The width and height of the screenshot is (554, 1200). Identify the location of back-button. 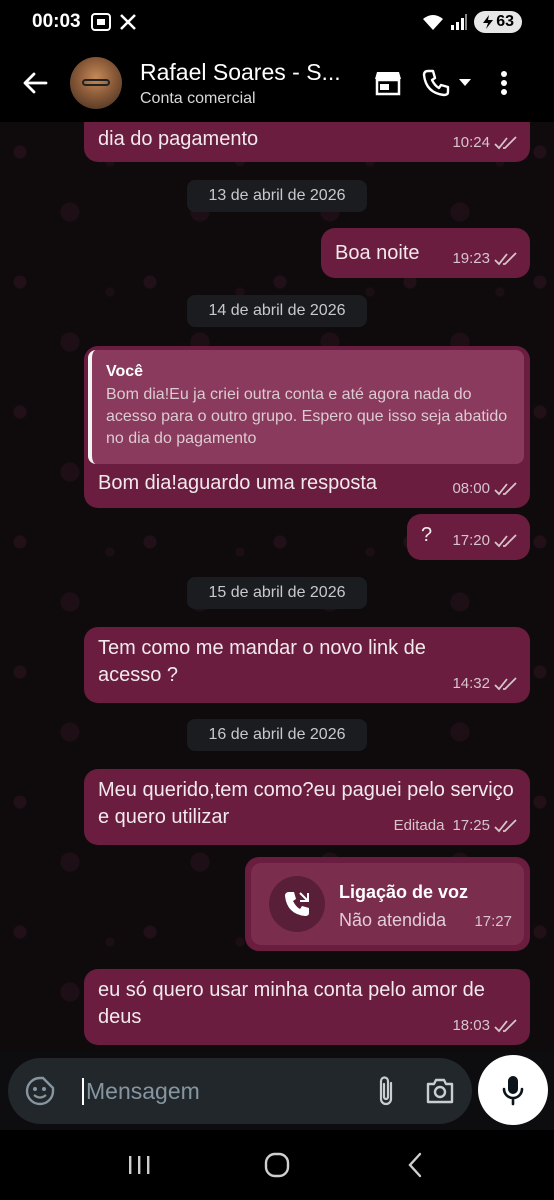
(35, 83).